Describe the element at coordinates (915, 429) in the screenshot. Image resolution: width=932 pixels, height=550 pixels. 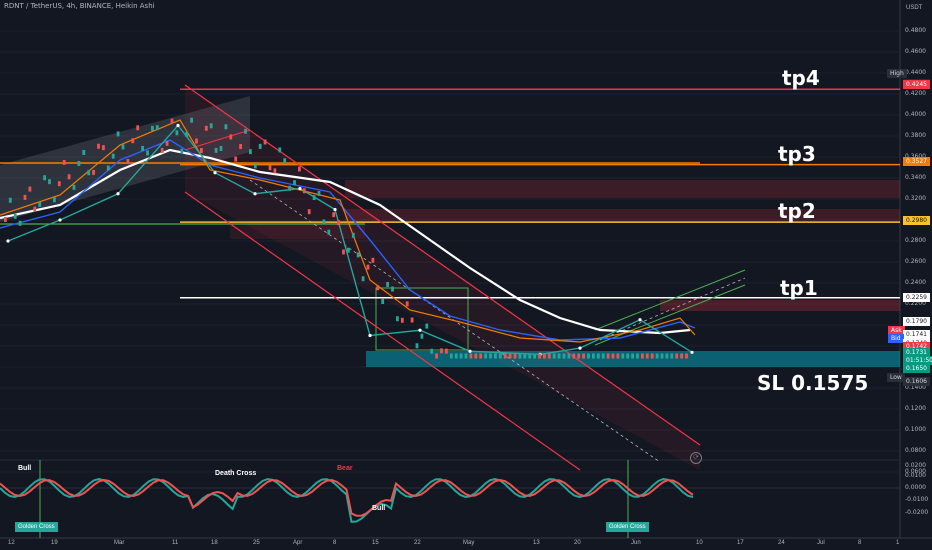
I see `price-tick-label: 0.1000` at that location.